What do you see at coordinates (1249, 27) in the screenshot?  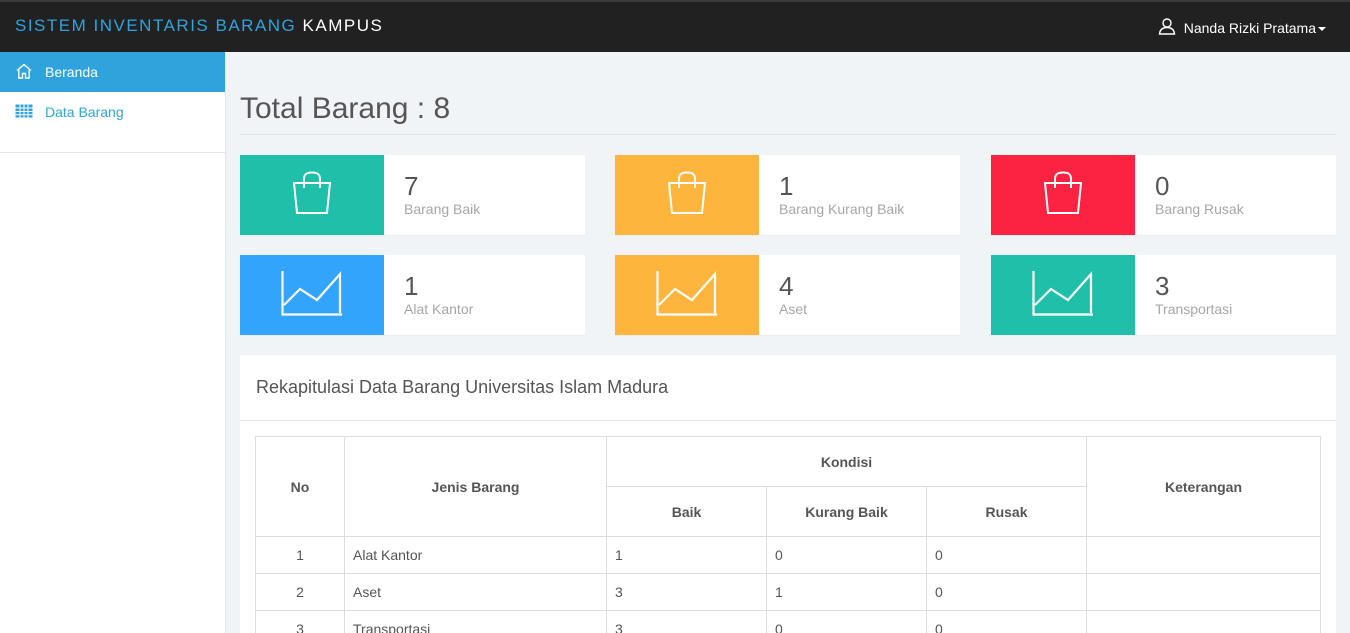 I see `user-name: Nanda Rizki Pratama` at bounding box center [1249, 27].